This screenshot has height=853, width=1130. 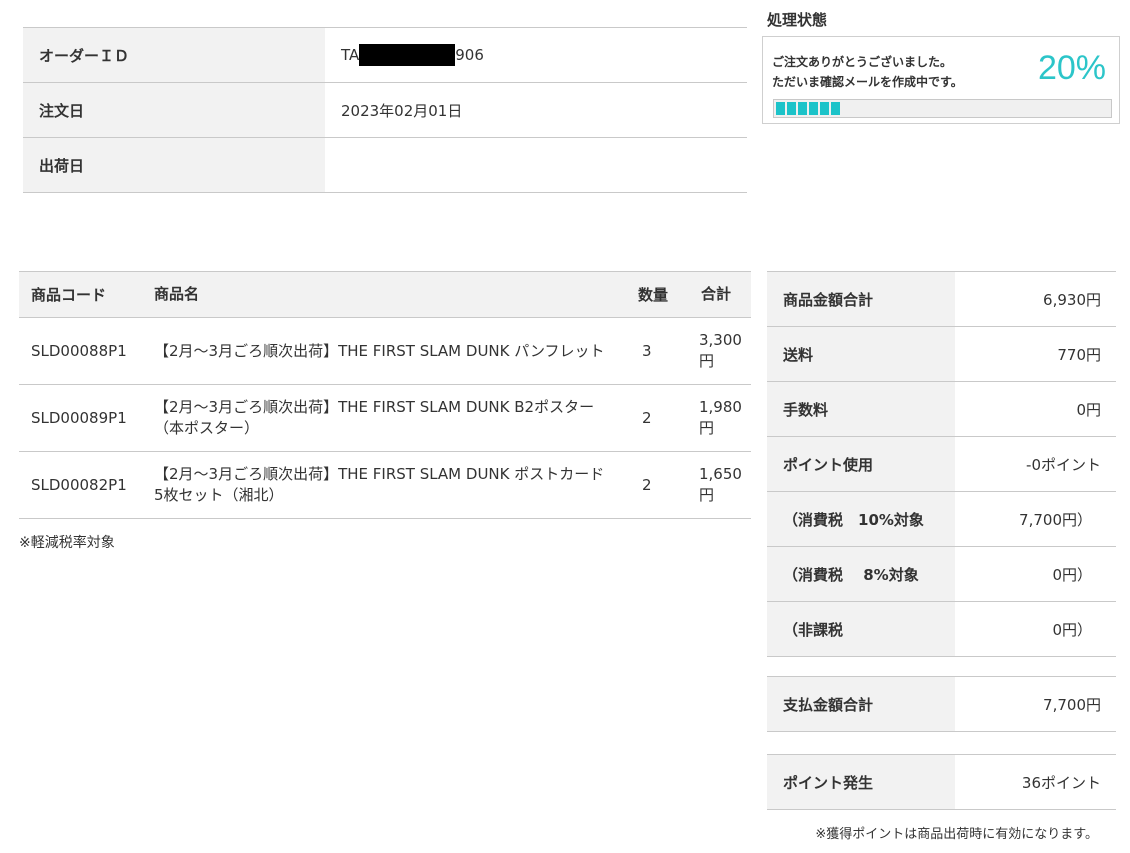 What do you see at coordinates (862, 62) in the screenshot?
I see `status-message-line1: ご注文ありがとうございました。` at bounding box center [862, 62].